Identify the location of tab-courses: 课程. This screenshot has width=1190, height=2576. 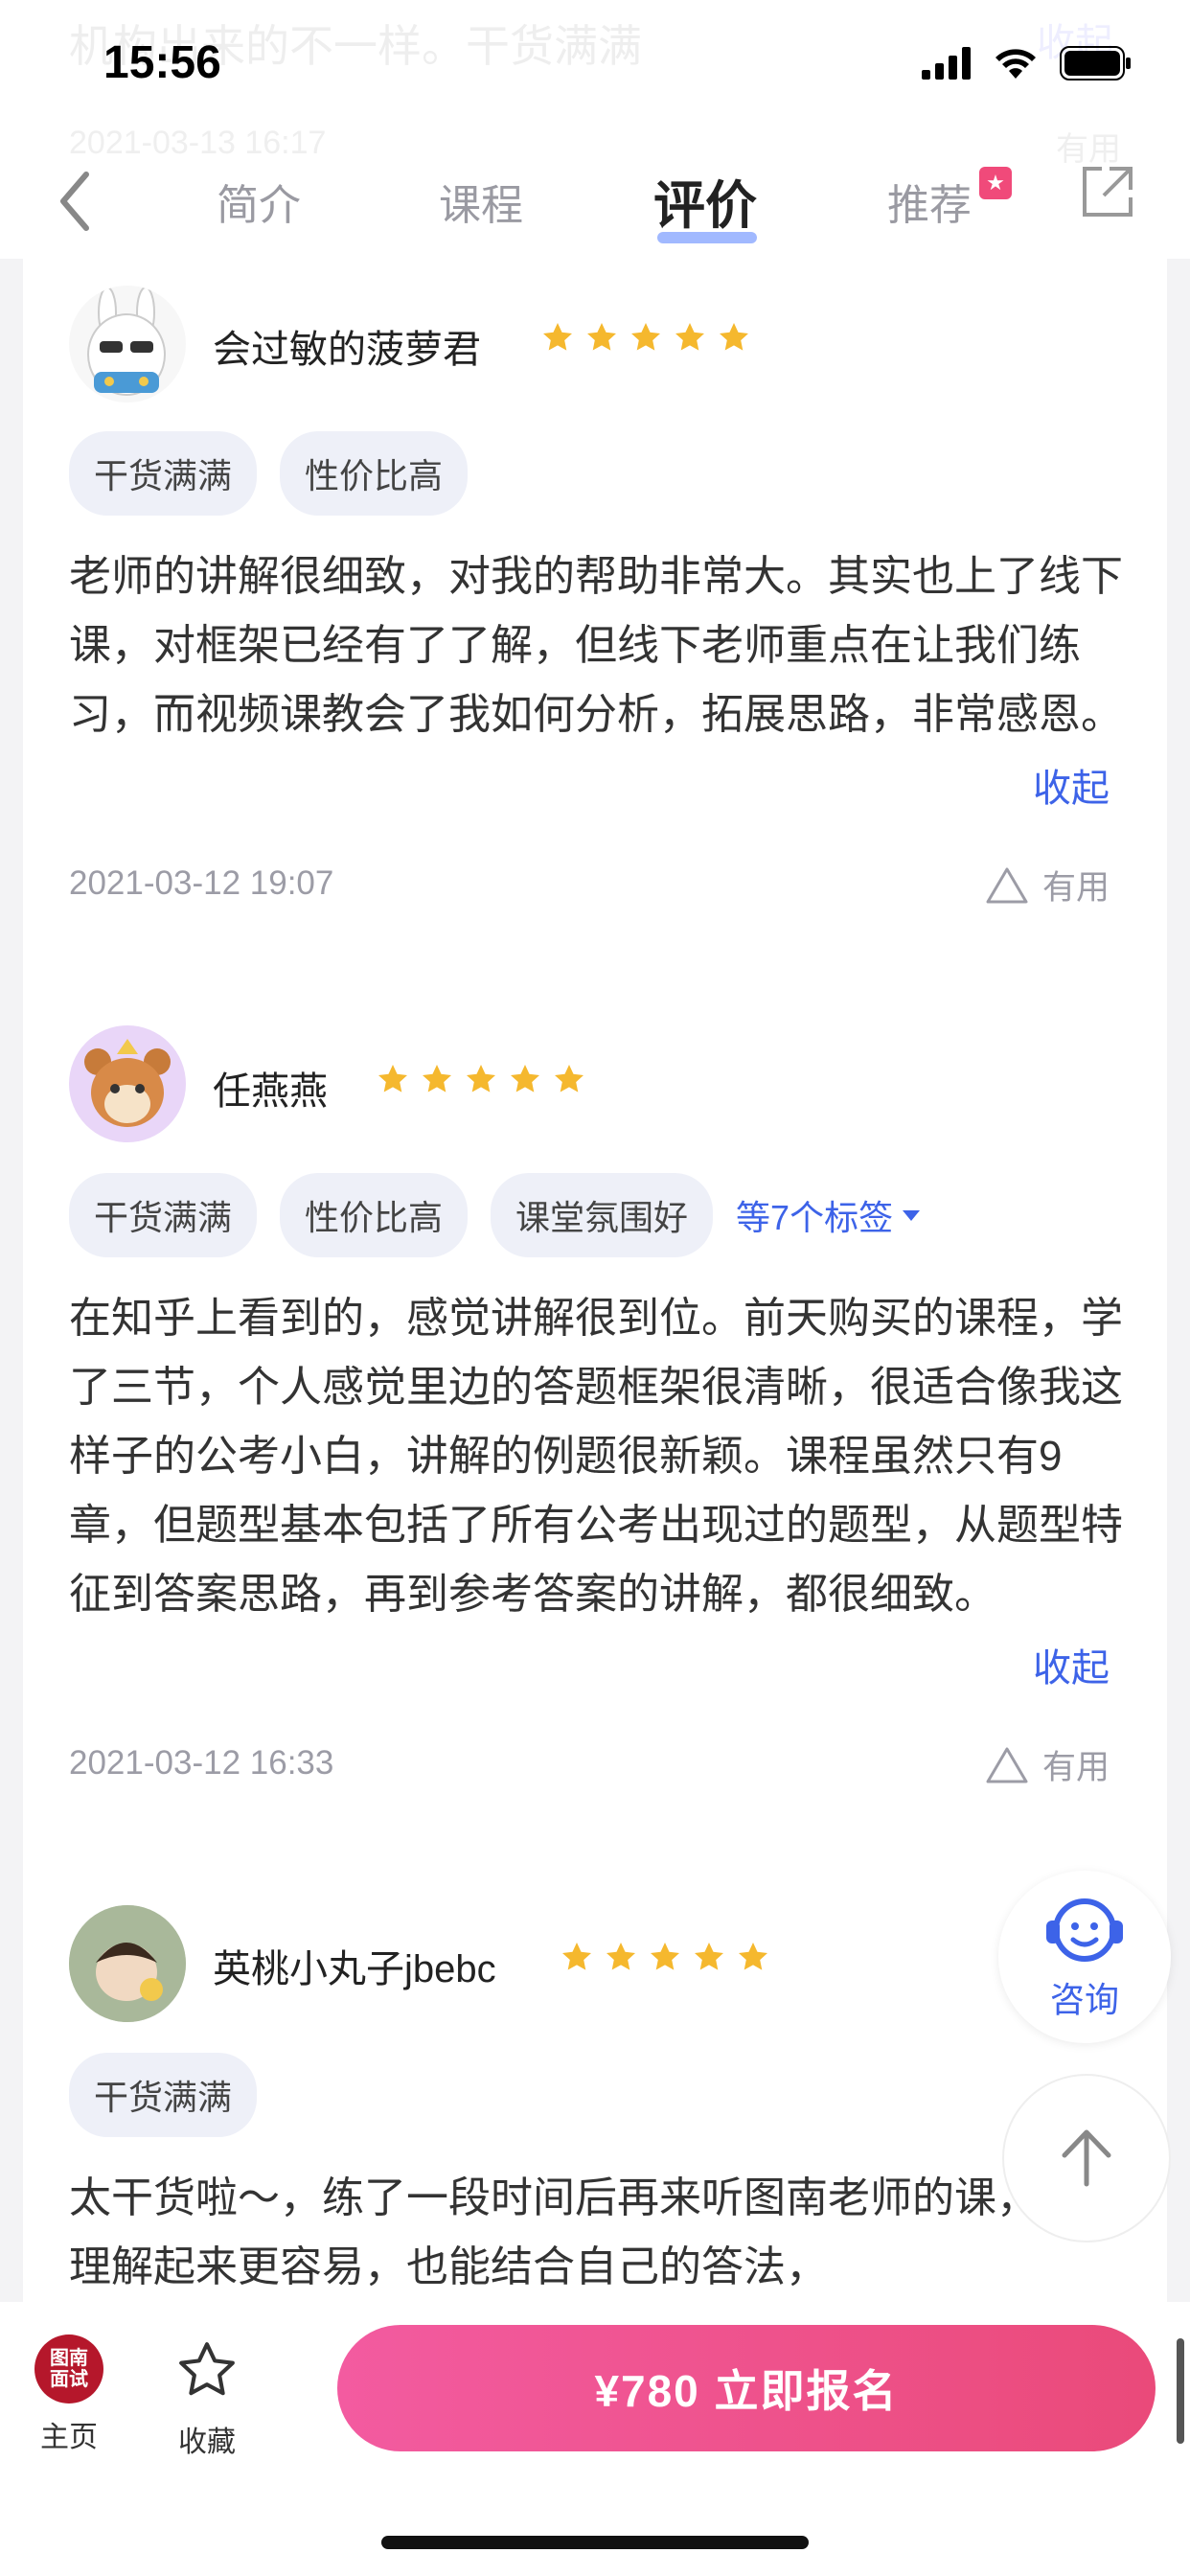
(481, 201).